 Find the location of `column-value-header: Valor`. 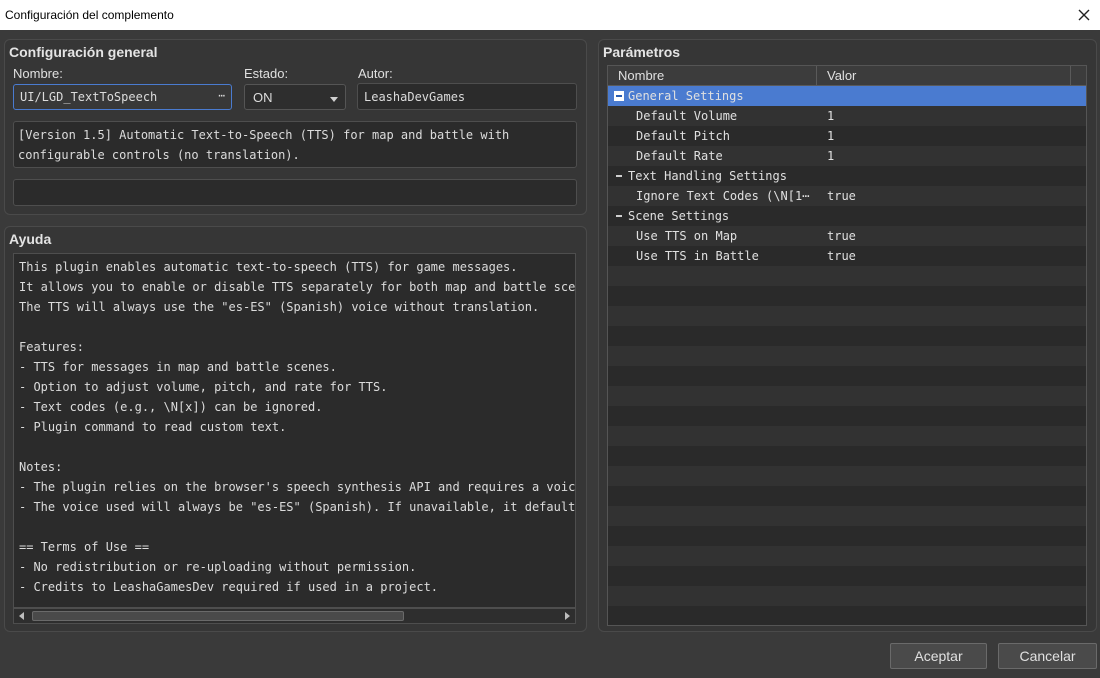

column-value-header: Valor is located at coordinates (944, 76).